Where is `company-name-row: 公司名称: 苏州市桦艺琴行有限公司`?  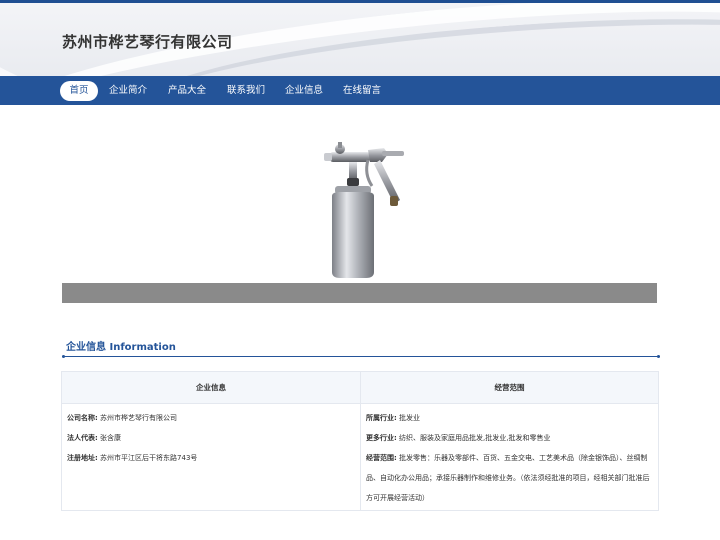 company-name-row: 公司名称: 苏州市桦艺琴行有限公司 is located at coordinates (122, 418).